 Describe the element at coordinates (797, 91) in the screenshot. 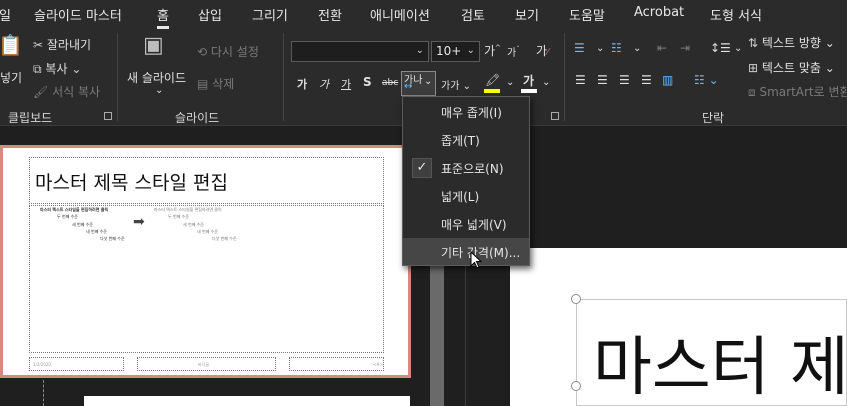

I see `smartart-button: ⧈ SmartArt로 변환` at that location.